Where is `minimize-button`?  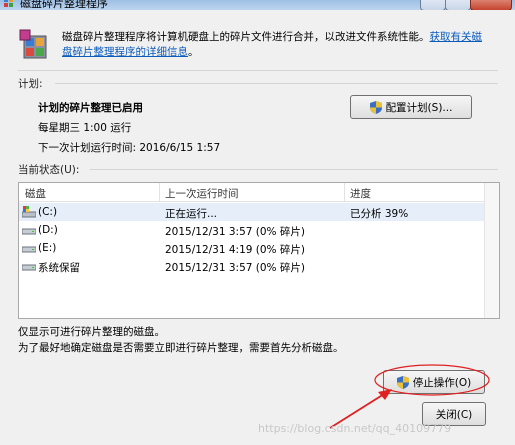 minimize-button is located at coordinates (433, 5).